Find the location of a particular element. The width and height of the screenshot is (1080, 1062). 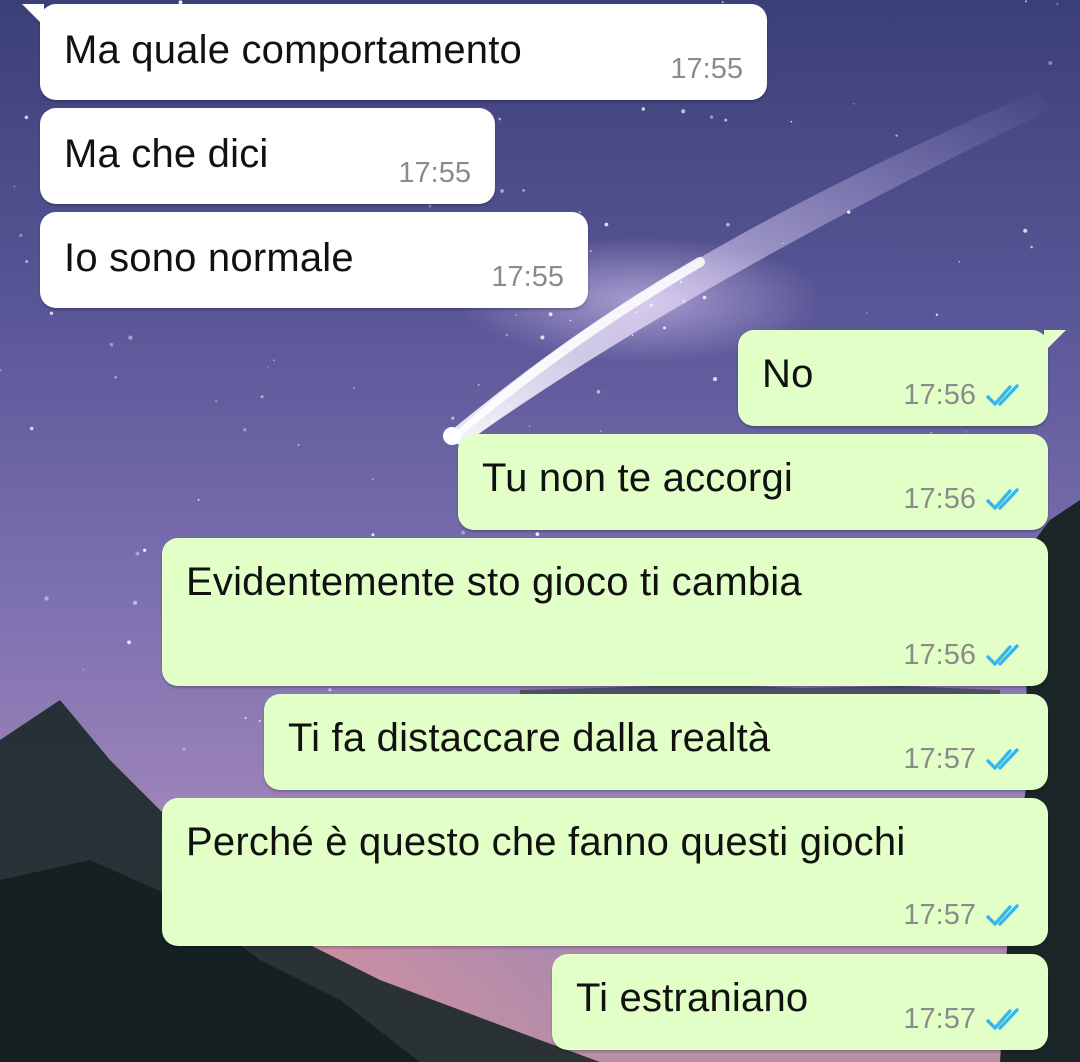

message-text: Perché è questo che fanno questi giochi is located at coordinates (546, 842).